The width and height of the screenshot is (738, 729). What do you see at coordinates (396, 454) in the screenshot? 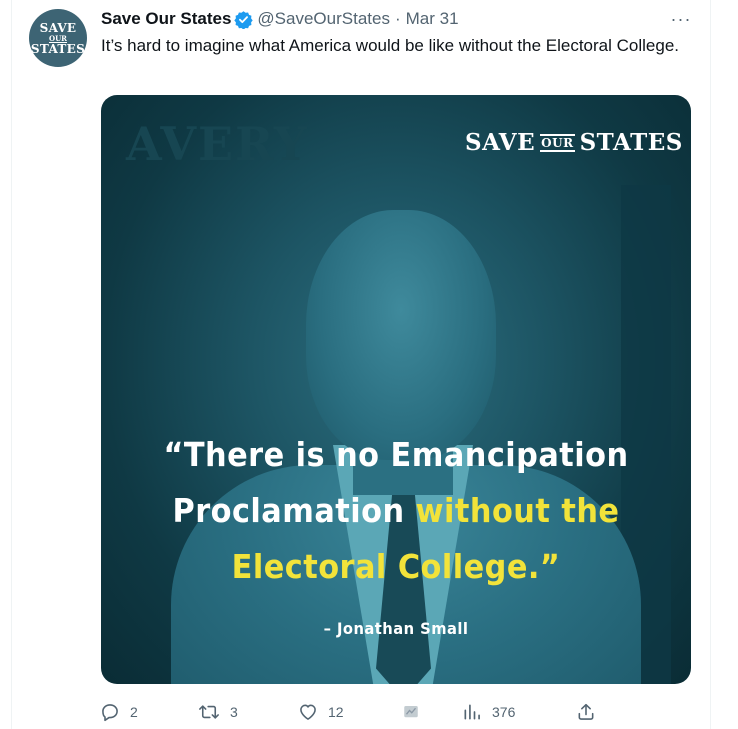
I see `quote-line-1: “There is no Emancipation` at bounding box center [396, 454].